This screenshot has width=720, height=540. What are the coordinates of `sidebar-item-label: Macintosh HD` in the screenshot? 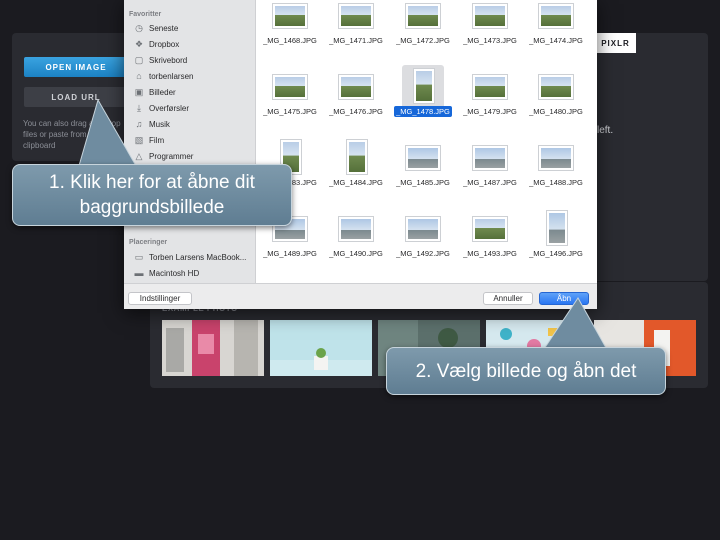 It's located at (174, 273).